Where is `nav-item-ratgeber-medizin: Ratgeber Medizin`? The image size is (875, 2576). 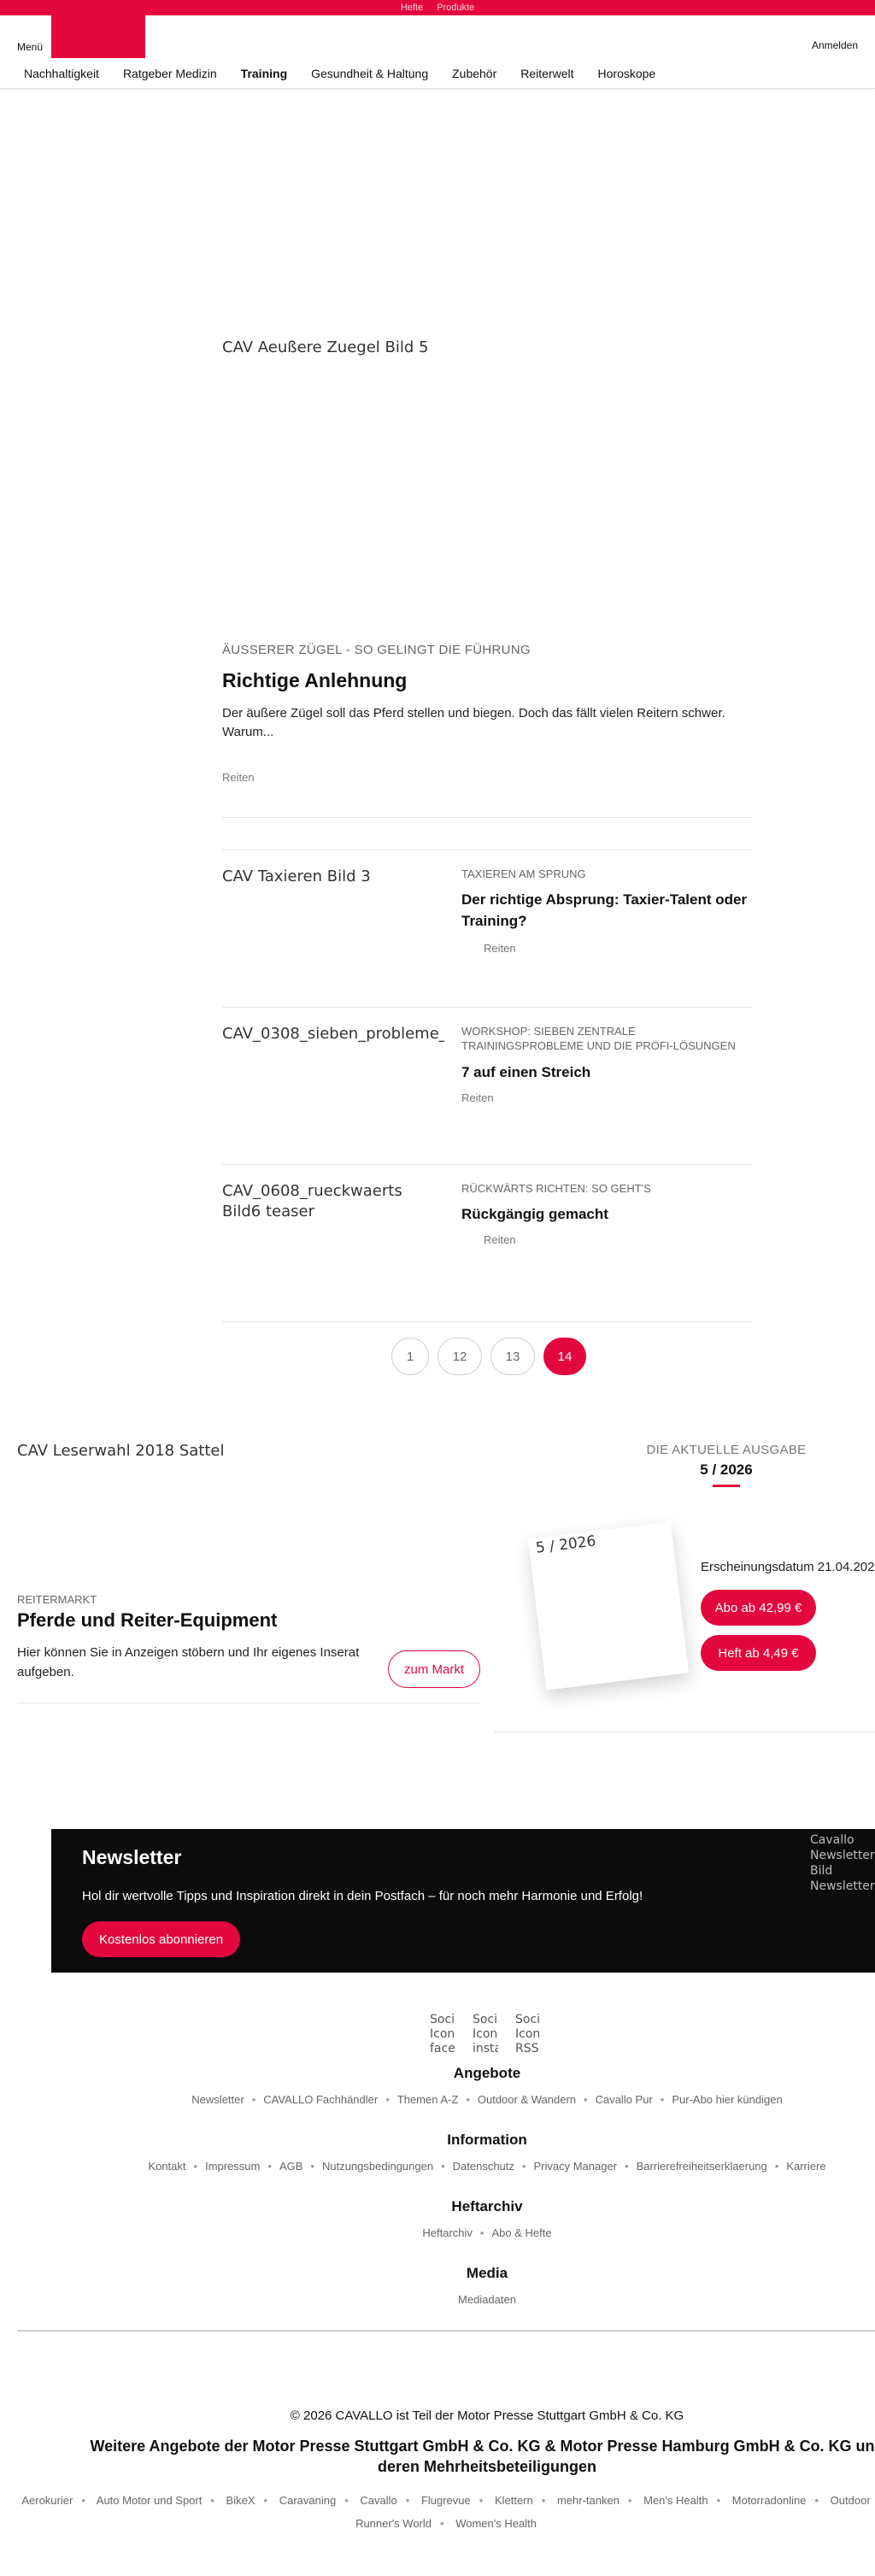
nav-item-ratgeber-medizin: Ratgeber Medizin is located at coordinates (170, 73).